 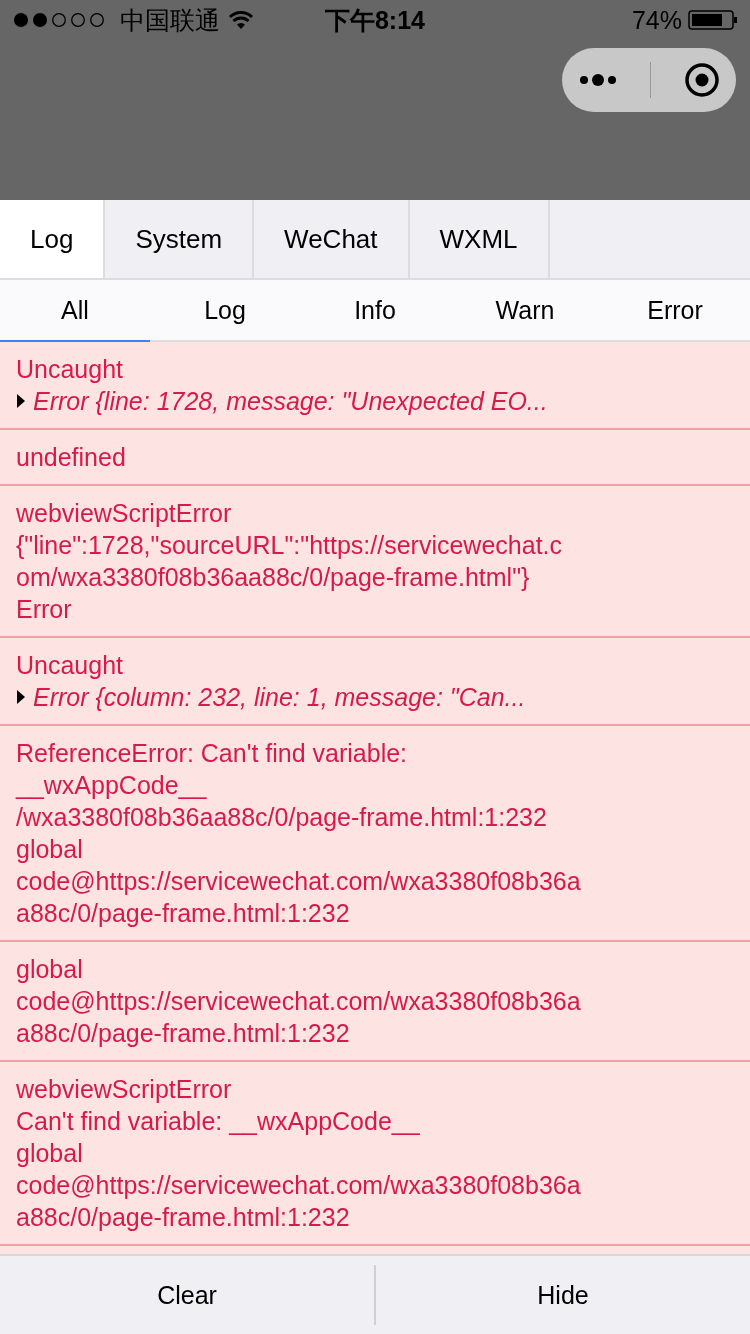 What do you see at coordinates (598, 80) in the screenshot?
I see `more-icon` at bounding box center [598, 80].